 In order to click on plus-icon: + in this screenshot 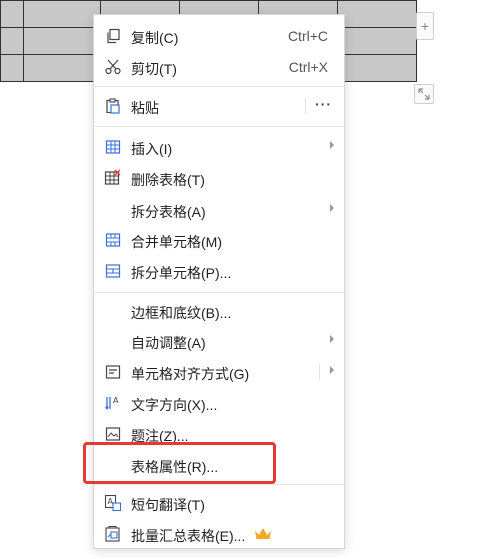, I will do `click(425, 26)`.